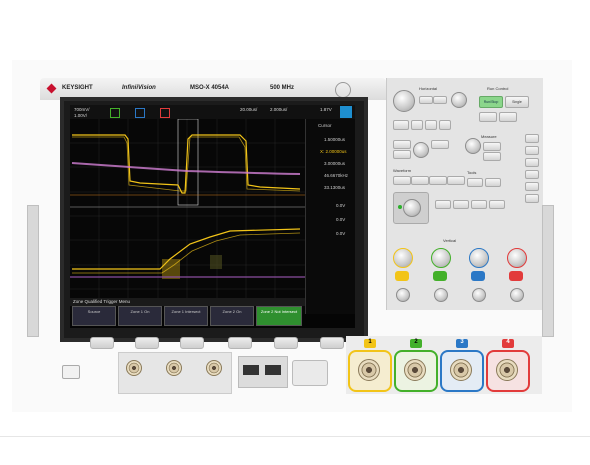  I want to click on ch3-key, so click(478, 276).